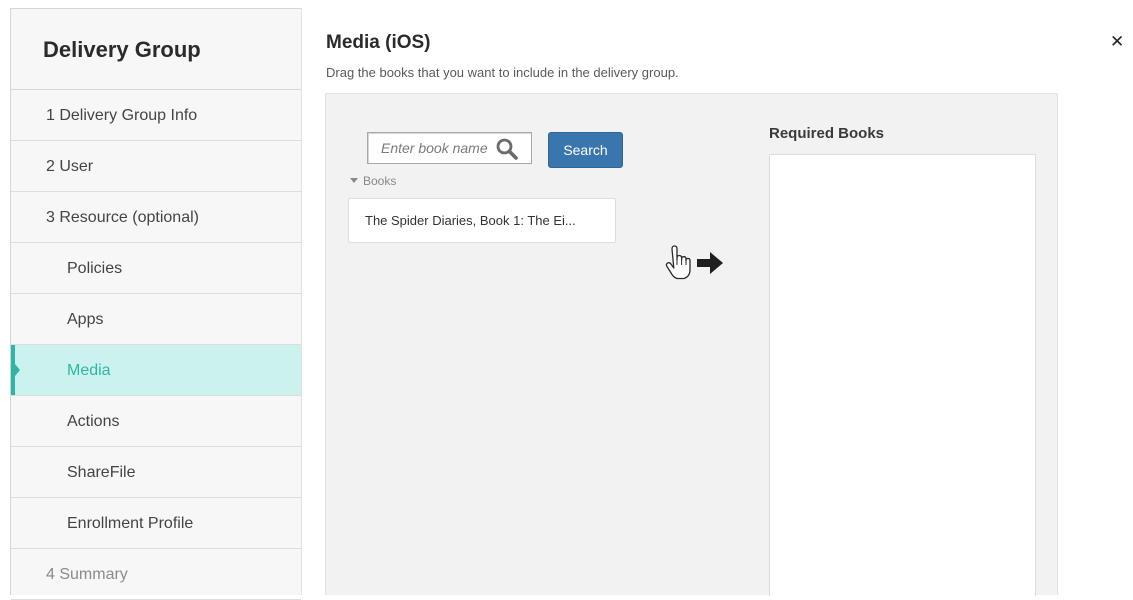  What do you see at coordinates (156, 115) in the screenshot?
I see `sidebar-item-delivery-group-info: 1 Delivery Group Info` at bounding box center [156, 115].